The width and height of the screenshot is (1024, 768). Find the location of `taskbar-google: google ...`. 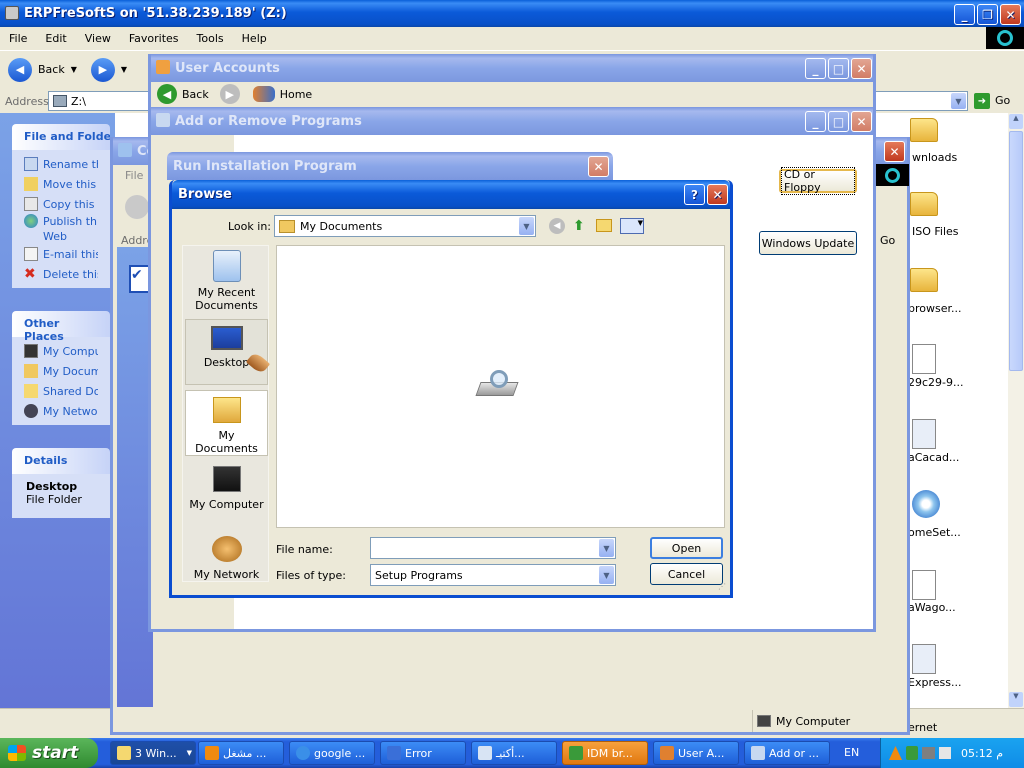

taskbar-google: google ... is located at coordinates (332, 753).